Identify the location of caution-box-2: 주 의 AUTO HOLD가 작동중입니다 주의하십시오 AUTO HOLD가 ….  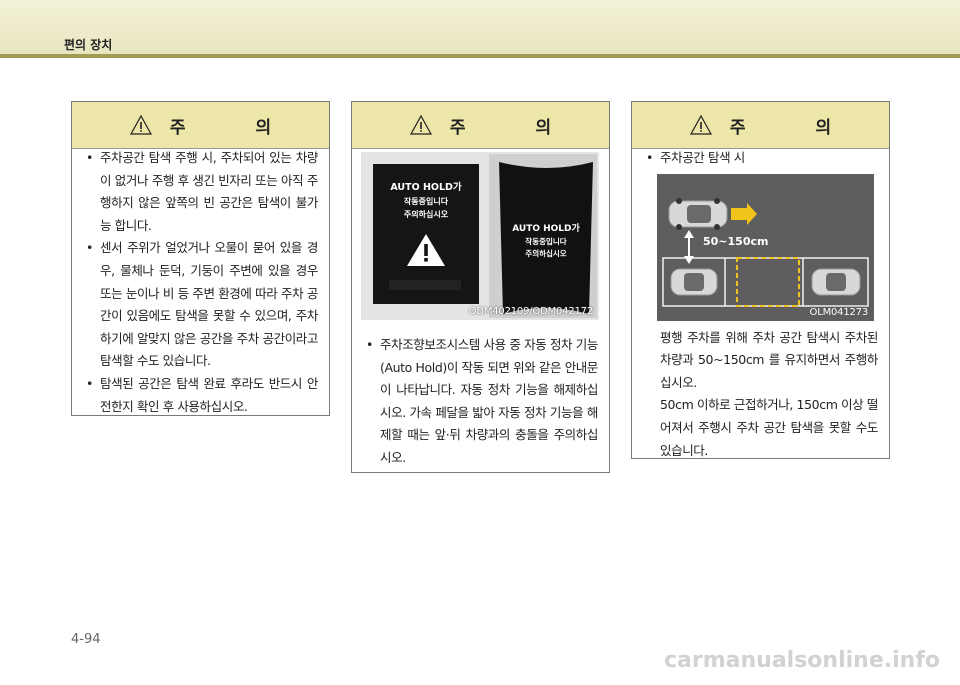
(480, 287).